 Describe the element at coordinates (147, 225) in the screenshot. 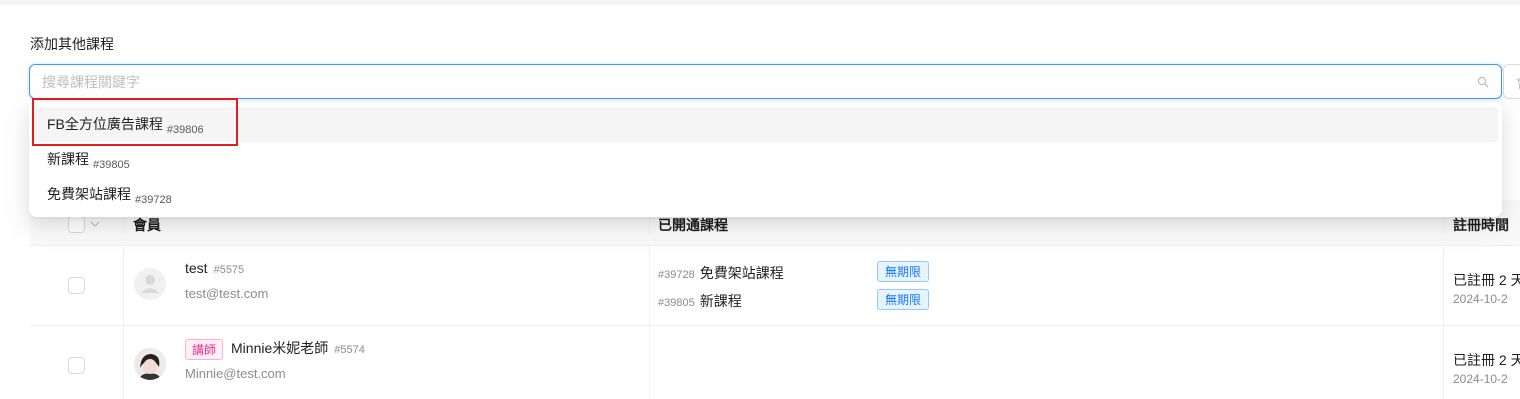

I see `header-member: 會員` at that location.